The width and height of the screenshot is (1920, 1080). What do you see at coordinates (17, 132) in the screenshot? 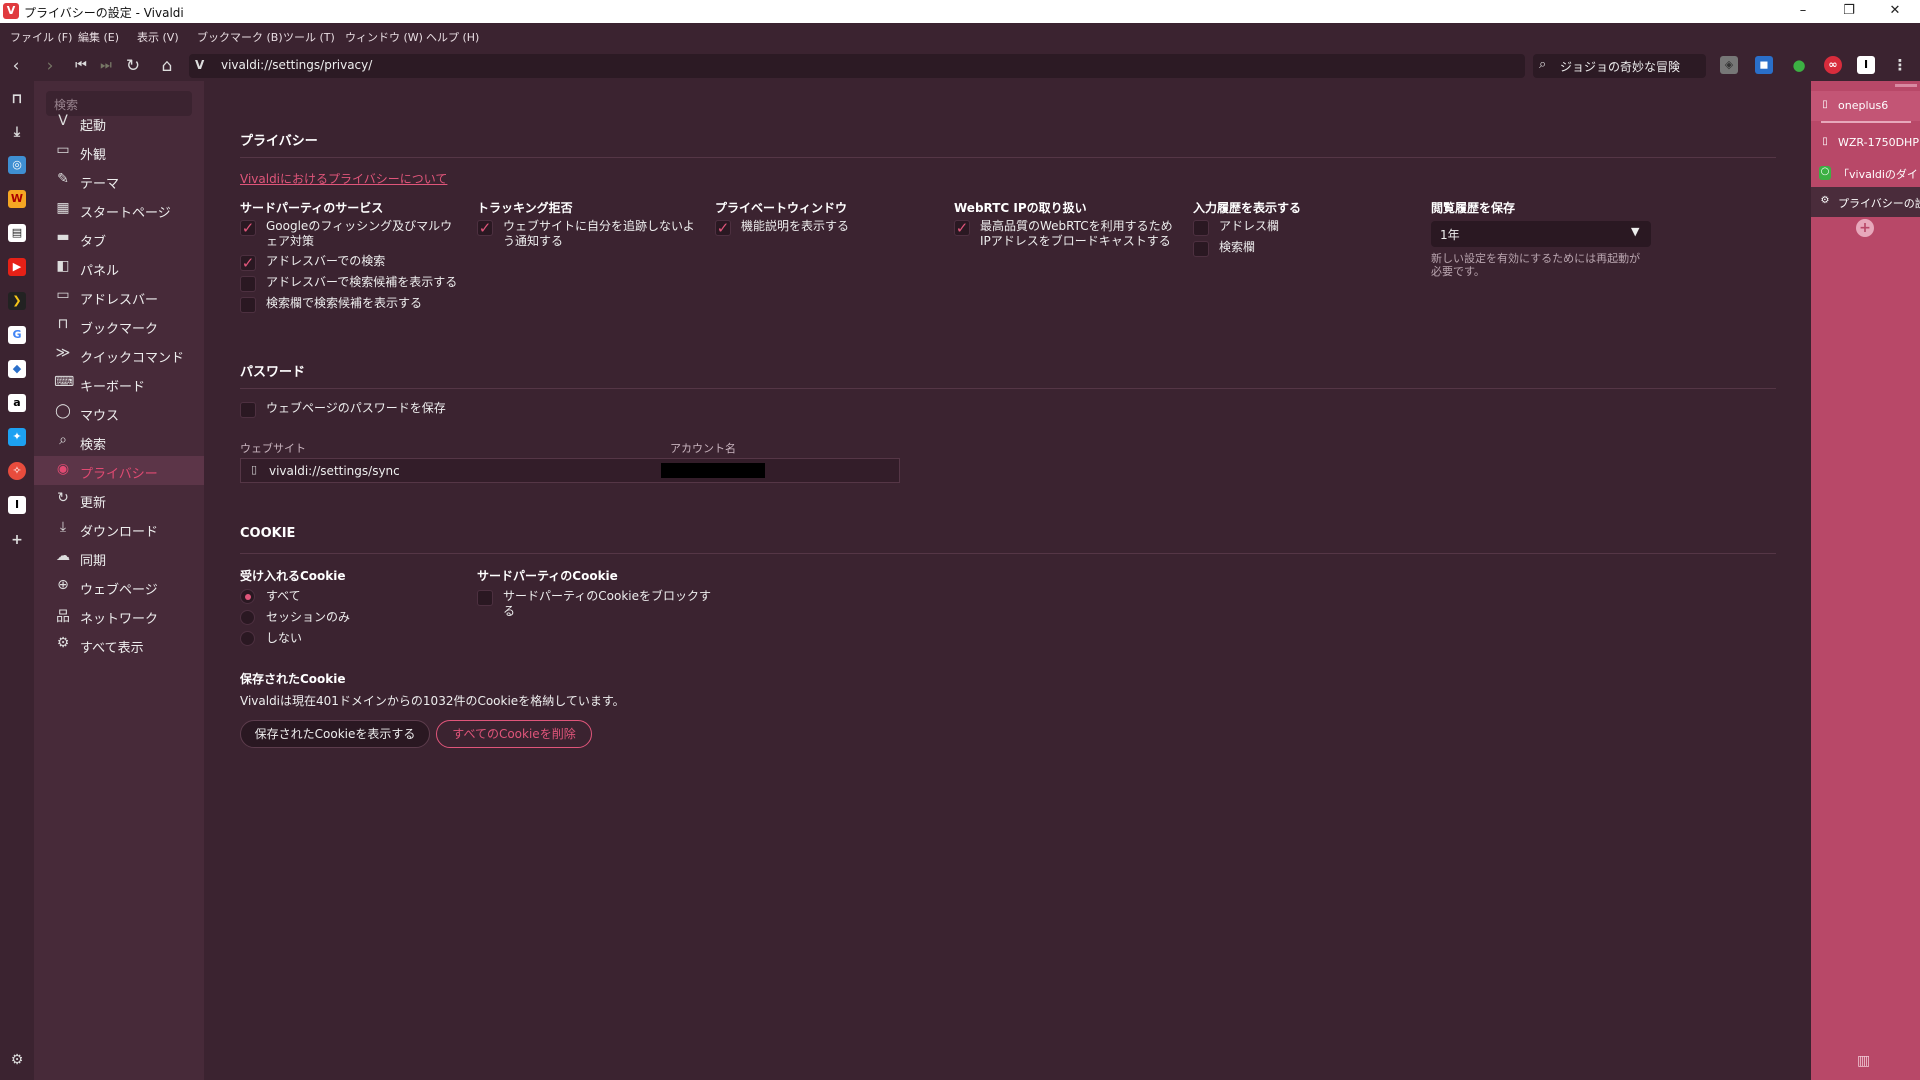
I see `downloads-panel-icon: ⤓` at bounding box center [17, 132].